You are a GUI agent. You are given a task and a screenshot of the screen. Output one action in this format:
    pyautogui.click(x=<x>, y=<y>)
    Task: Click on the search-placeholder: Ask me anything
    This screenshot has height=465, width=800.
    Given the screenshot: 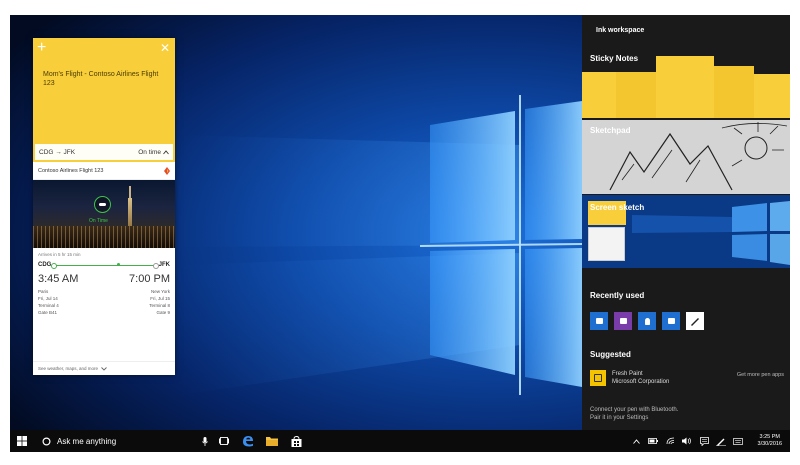 What is the action you would take?
    pyautogui.click(x=87, y=441)
    